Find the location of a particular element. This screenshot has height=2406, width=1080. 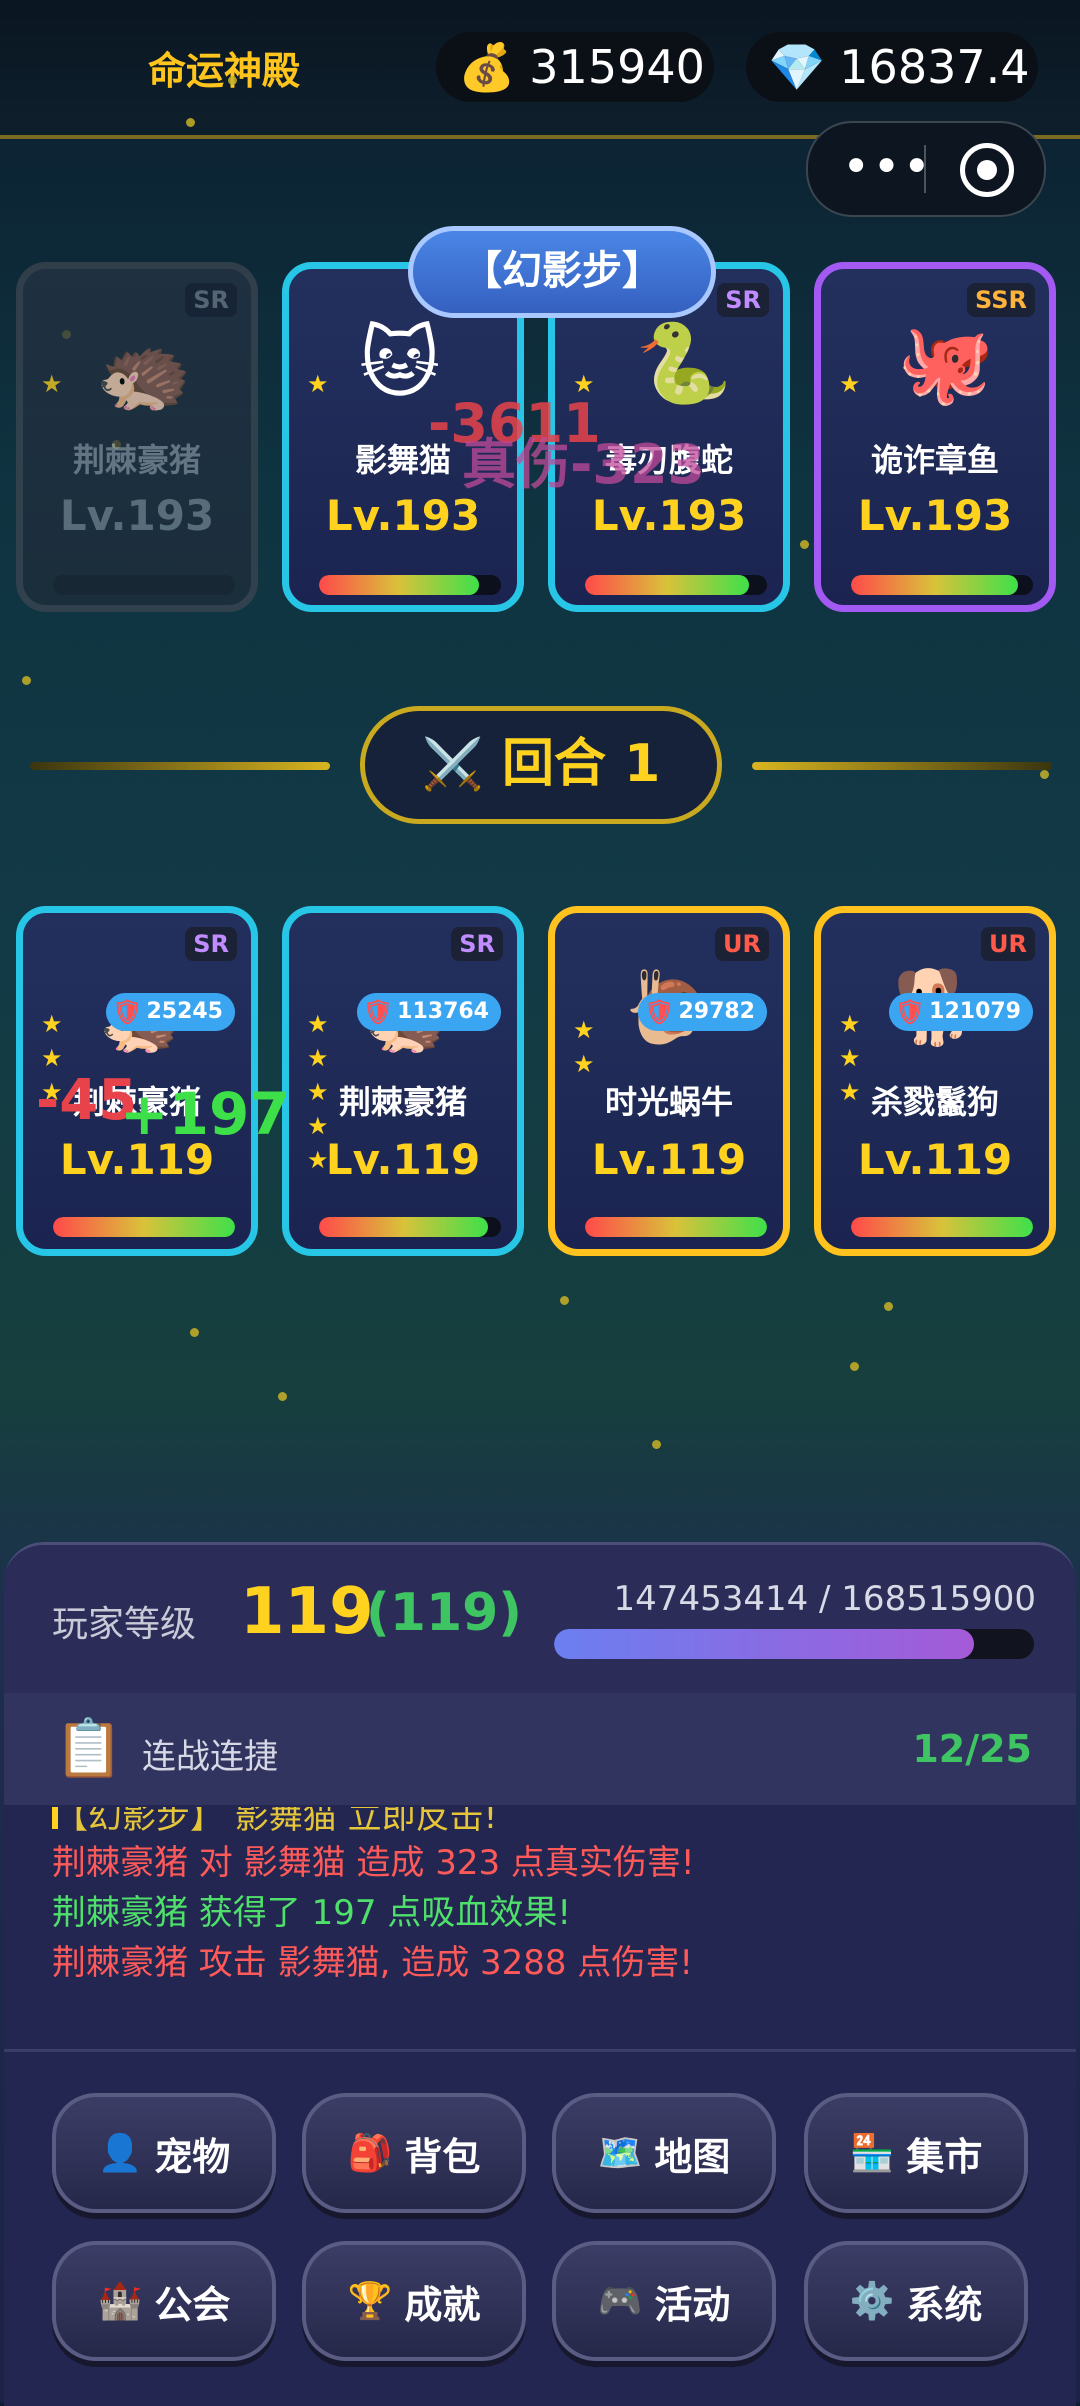

capsule-divider is located at coordinates (925, 169).